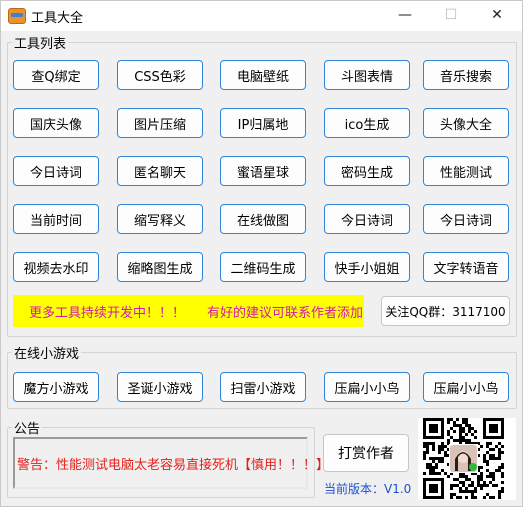 The height and width of the screenshot is (507, 523). What do you see at coordinates (160, 123) in the screenshot?
I see `tool-button-image-compress: 图片压缩` at bounding box center [160, 123].